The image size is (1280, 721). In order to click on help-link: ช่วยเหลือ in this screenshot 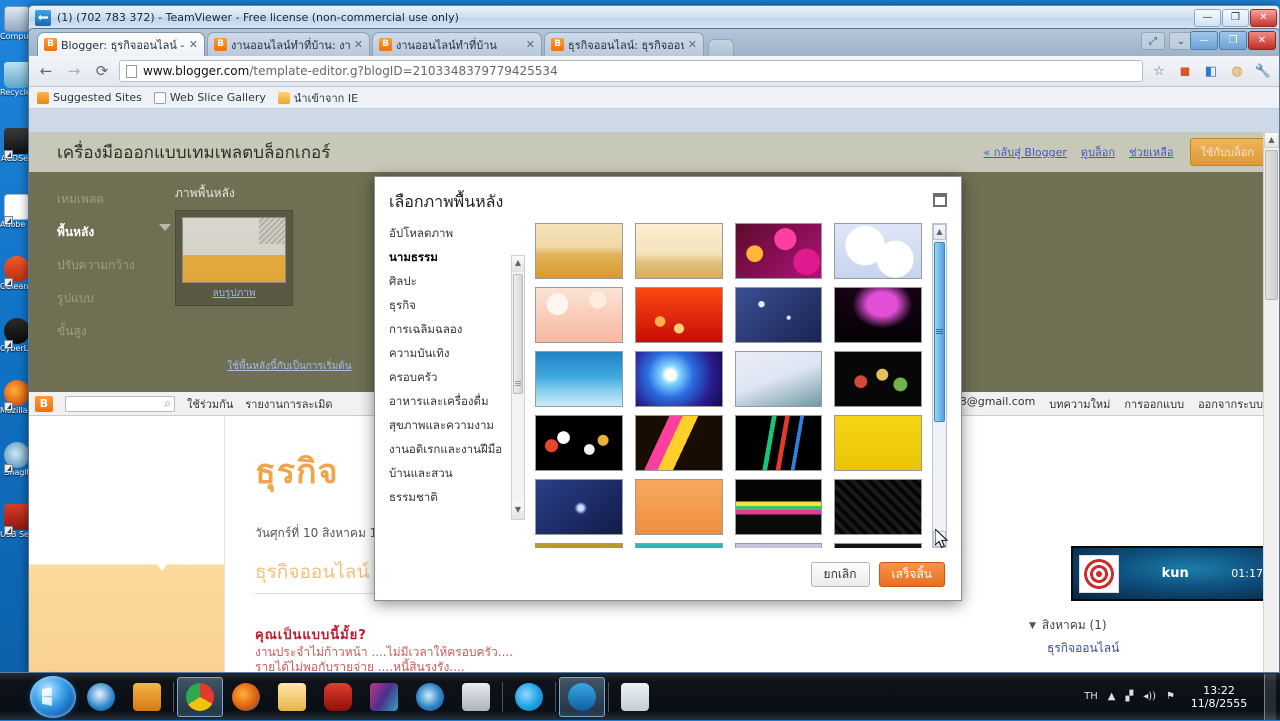, I will do `click(1151, 152)`.